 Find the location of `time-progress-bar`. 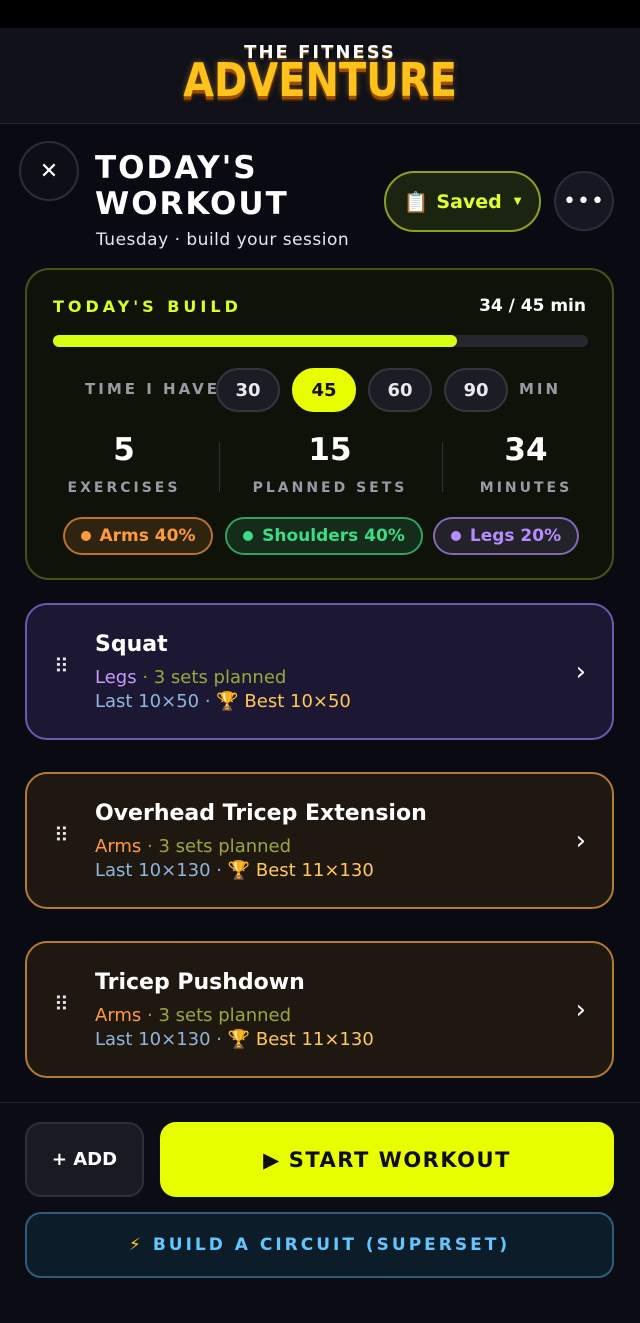

time-progress-bar is located at coordinates (320, 341).